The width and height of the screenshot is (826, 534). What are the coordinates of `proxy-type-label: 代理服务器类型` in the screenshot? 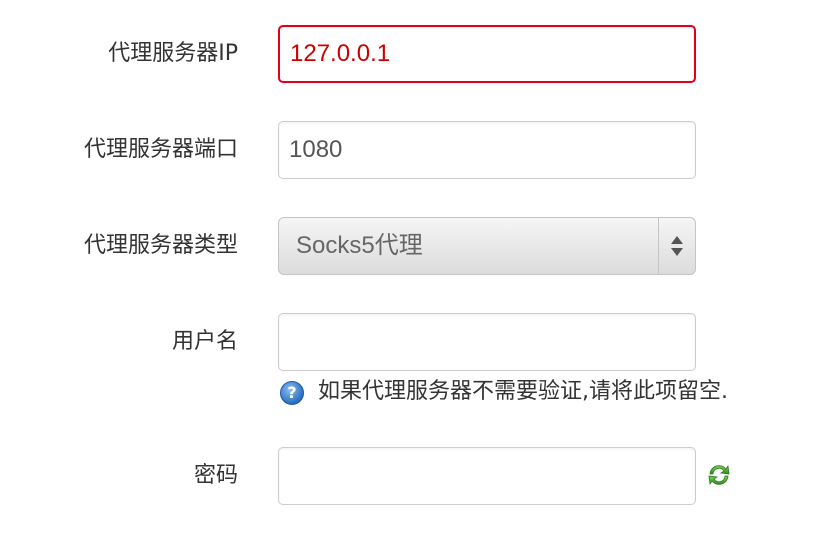 It's located at (160, 245).